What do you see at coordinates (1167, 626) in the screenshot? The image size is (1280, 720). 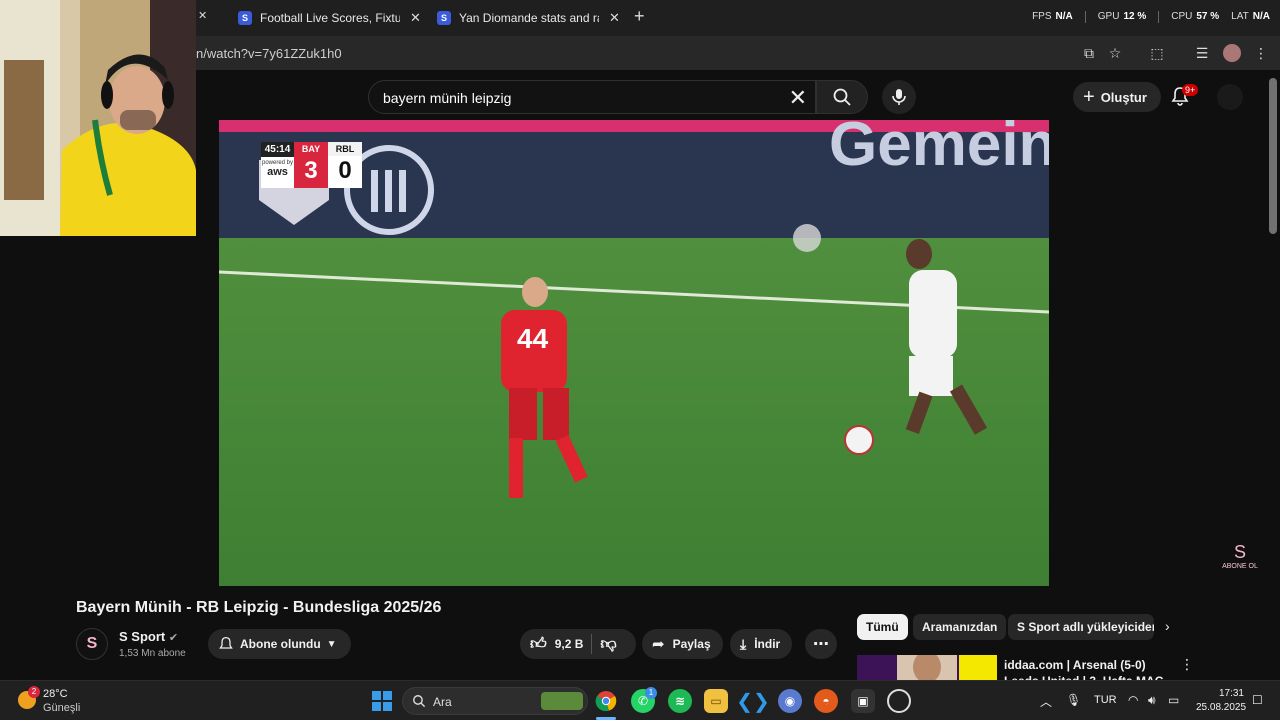 I see `chevron-right-icon: ›` at bounding box center [1167, 626].